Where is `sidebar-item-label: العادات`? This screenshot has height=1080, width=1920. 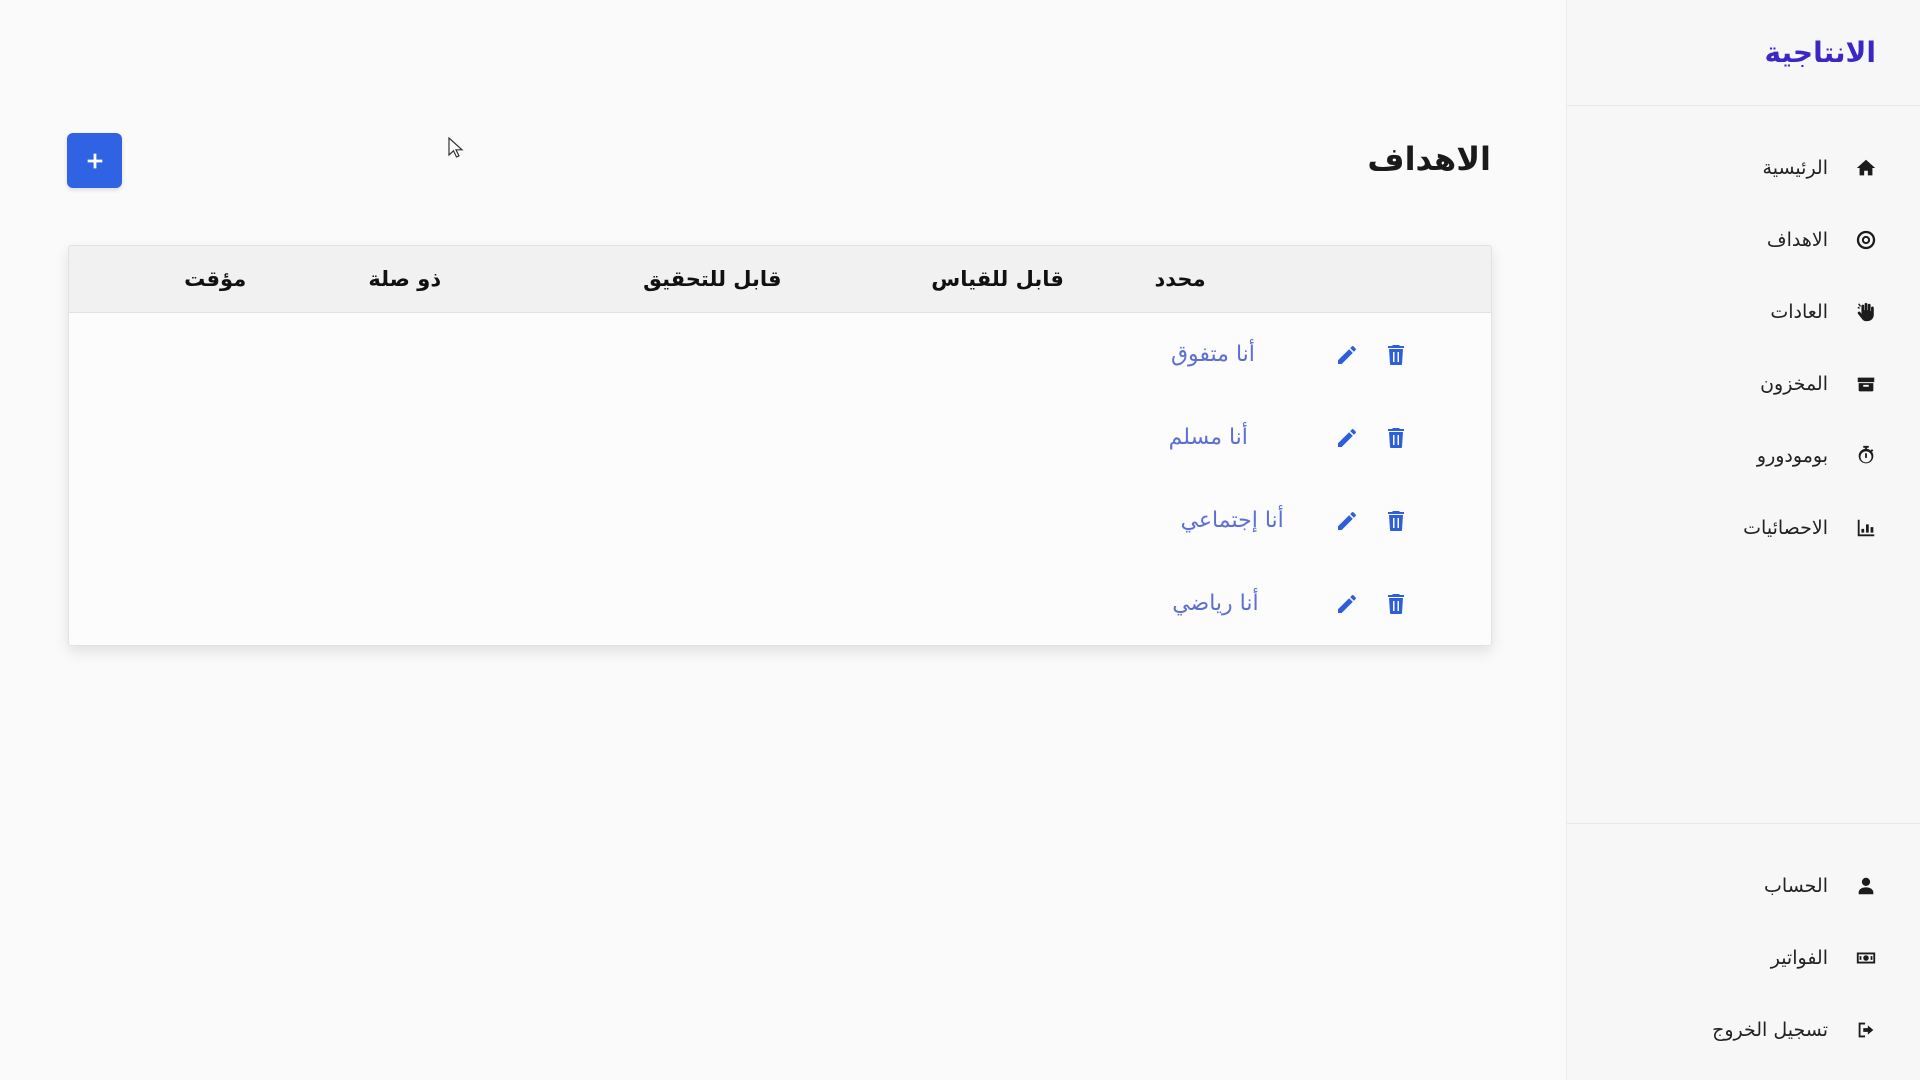
sidebar-item-label: العادات is located at coordinates (1799, 312).